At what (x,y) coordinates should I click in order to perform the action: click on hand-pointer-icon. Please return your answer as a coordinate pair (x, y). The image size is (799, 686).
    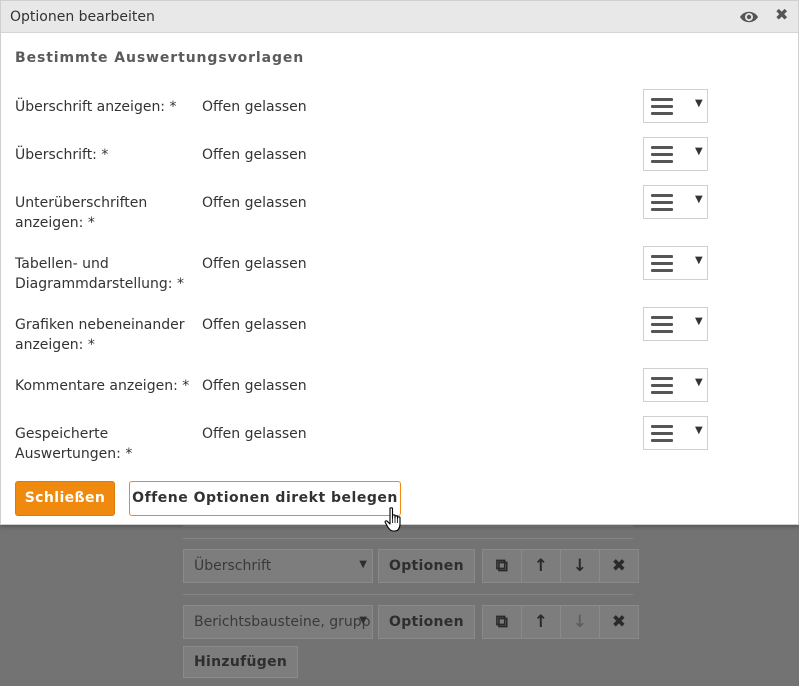
    Looking at the image, I should click on (392, 519).